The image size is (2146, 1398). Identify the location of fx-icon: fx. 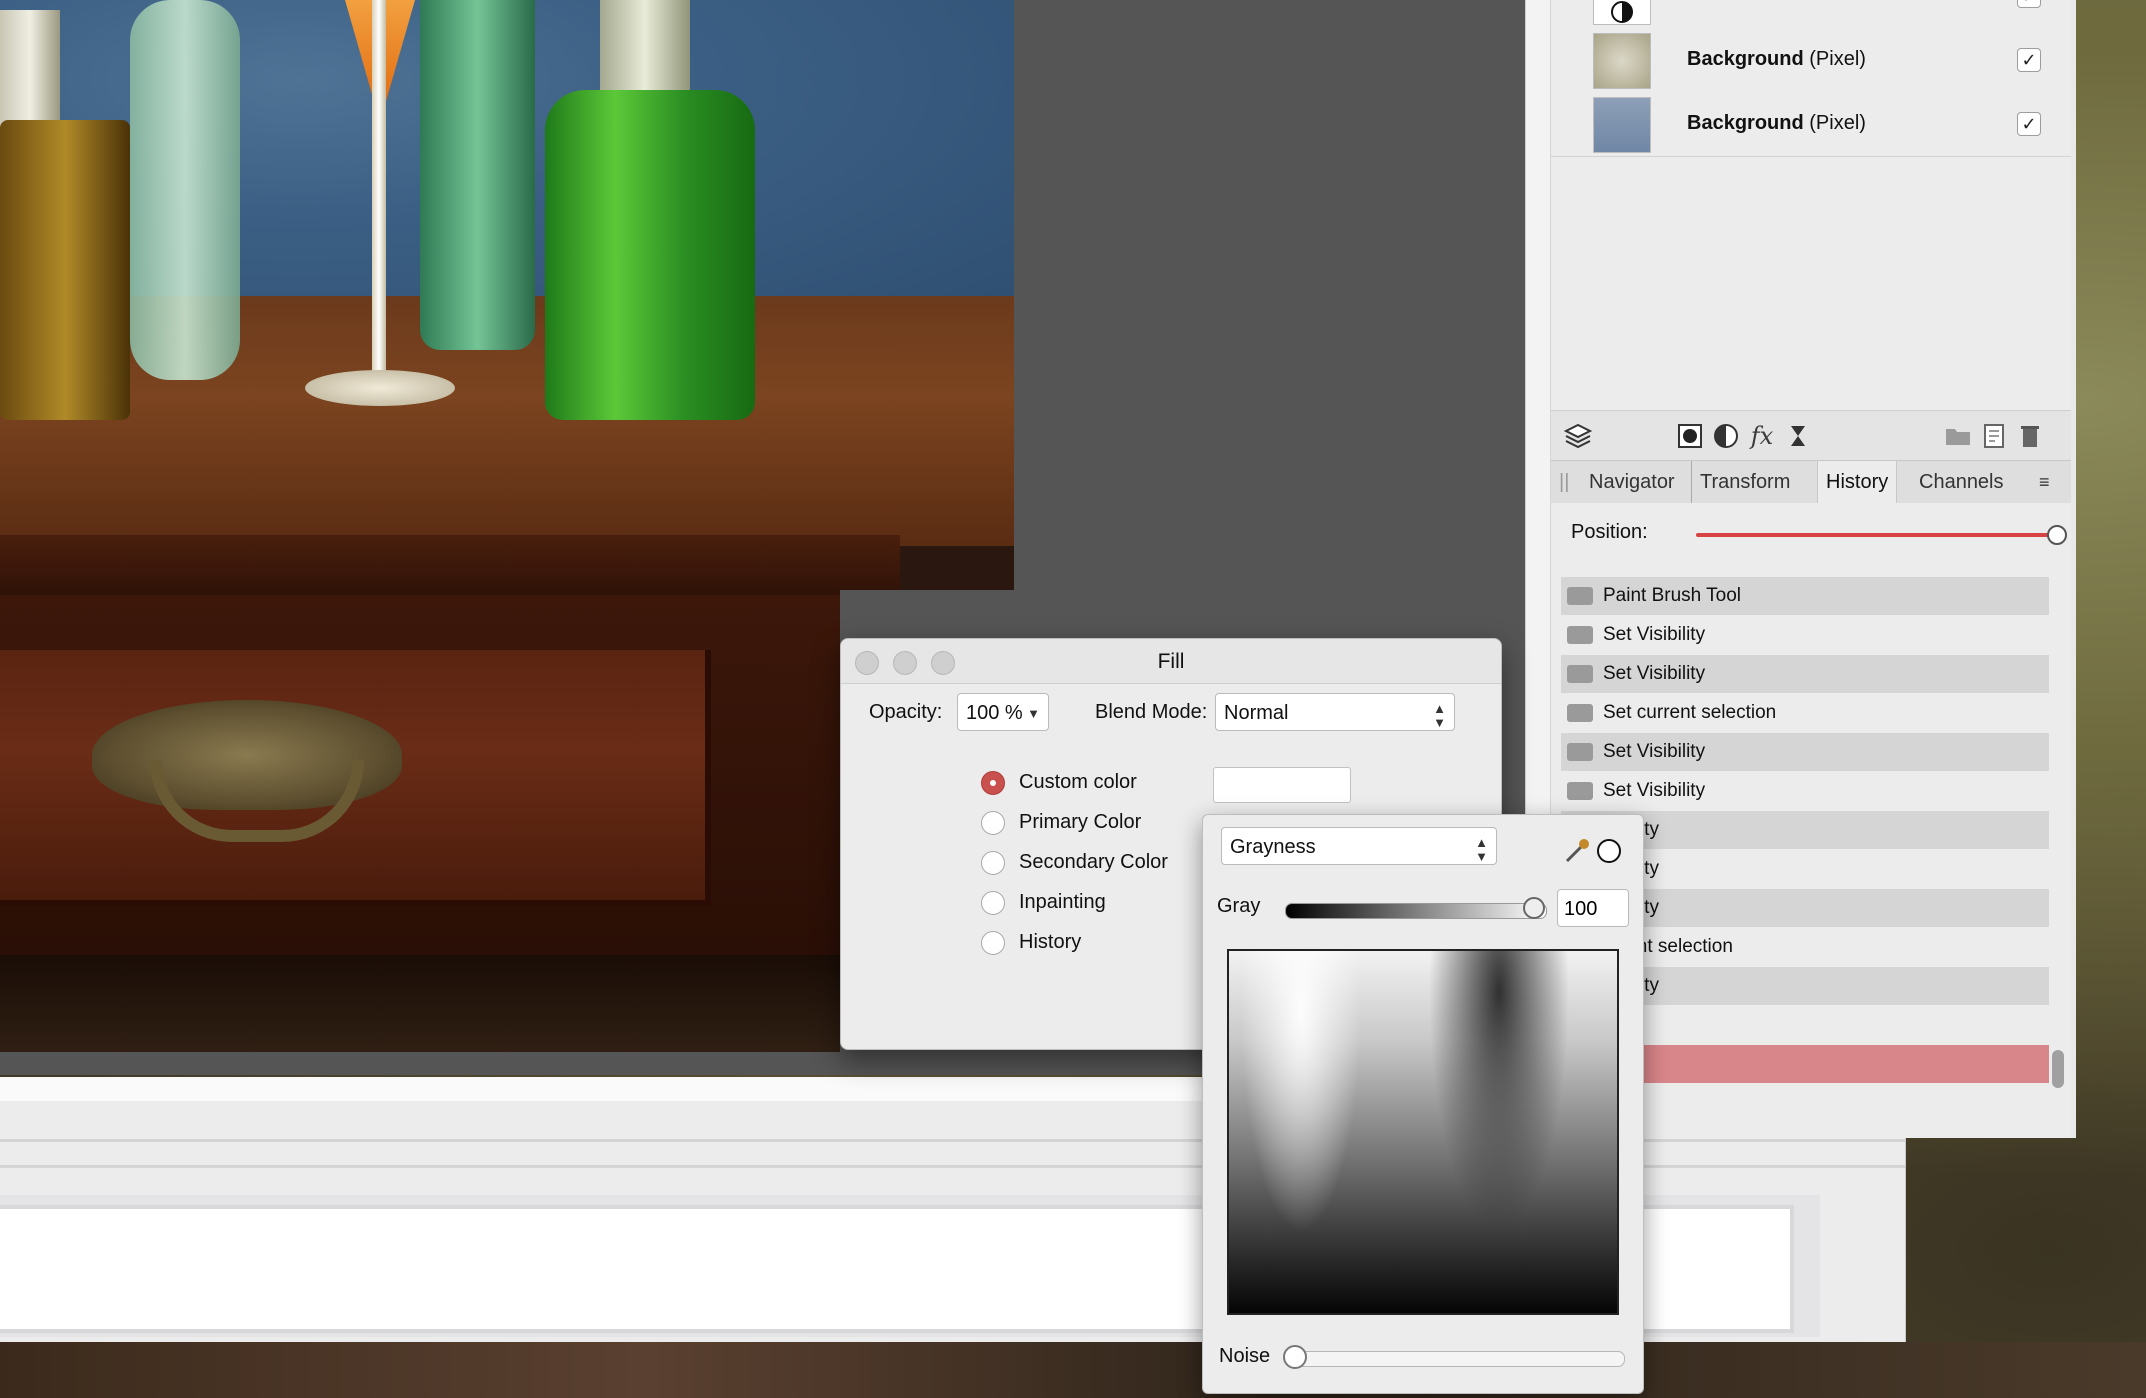
(1762, 436).